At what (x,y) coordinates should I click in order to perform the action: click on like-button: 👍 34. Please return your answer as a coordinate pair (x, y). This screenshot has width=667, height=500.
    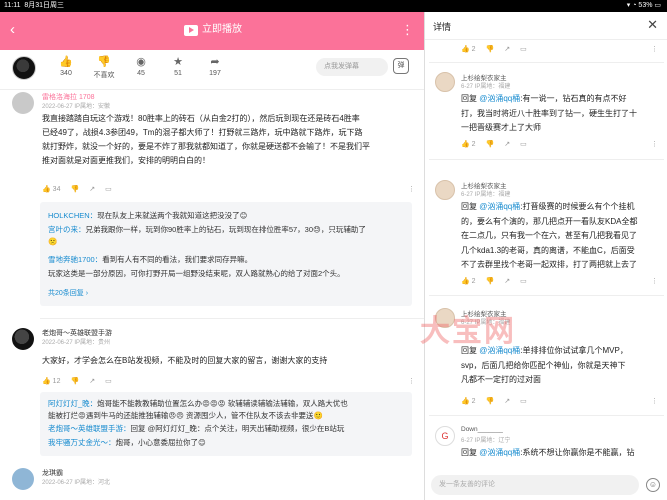
    Looking at the image, I should click on (51, 189).